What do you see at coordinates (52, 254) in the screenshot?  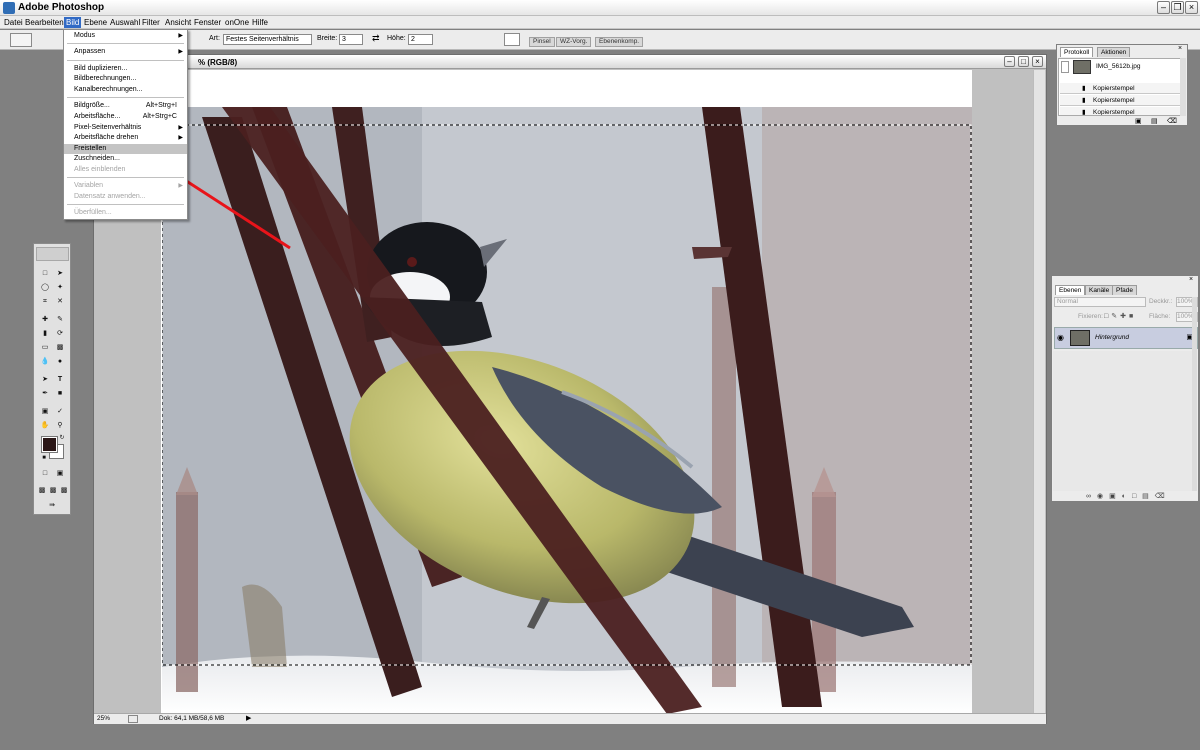 I see `feather-logo-icon` at bounding box center [52, 254].